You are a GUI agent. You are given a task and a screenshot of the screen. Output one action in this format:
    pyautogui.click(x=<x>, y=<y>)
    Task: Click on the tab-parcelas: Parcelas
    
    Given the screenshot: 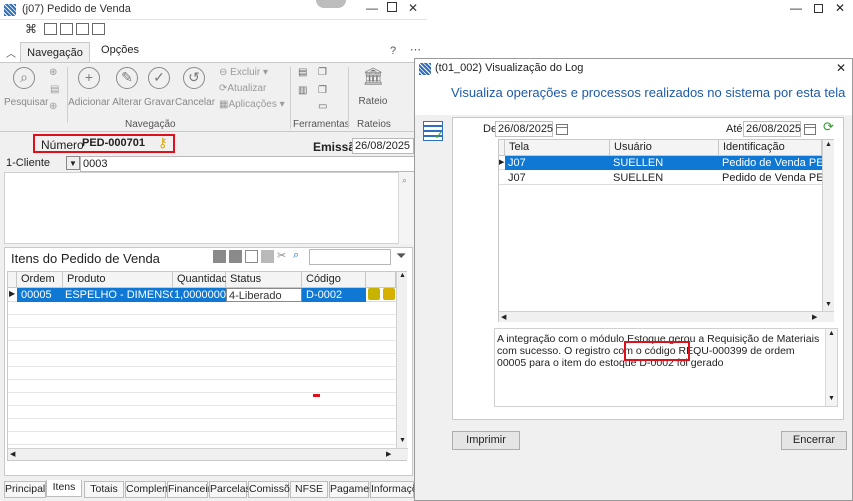 What is the action you would take?
    pyautogui.click(x=230, y=489)
    